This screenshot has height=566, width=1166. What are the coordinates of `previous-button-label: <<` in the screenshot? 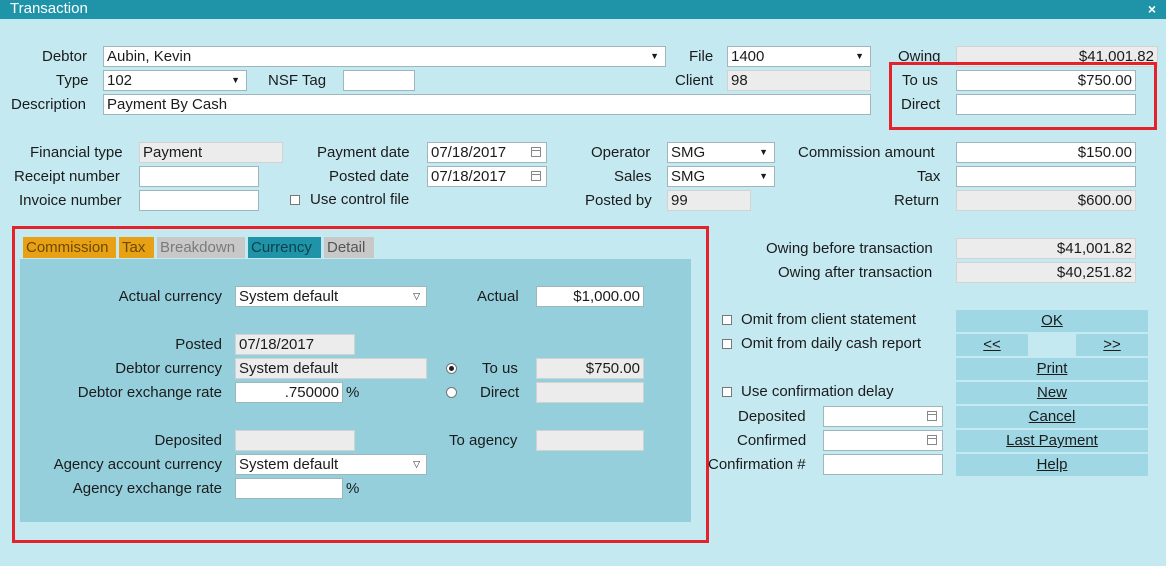 It's located at (992, 344).